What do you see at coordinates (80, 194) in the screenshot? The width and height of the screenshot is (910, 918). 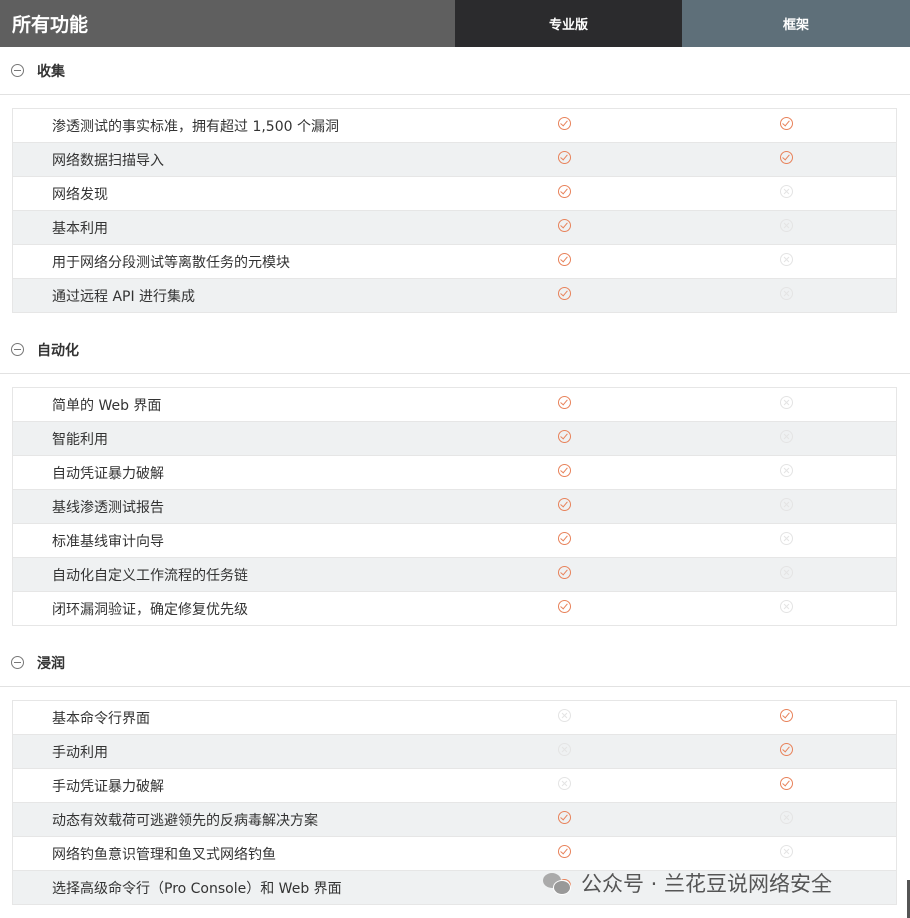 I see `feature-label: 网络发现` at bounding box center [80, 194].